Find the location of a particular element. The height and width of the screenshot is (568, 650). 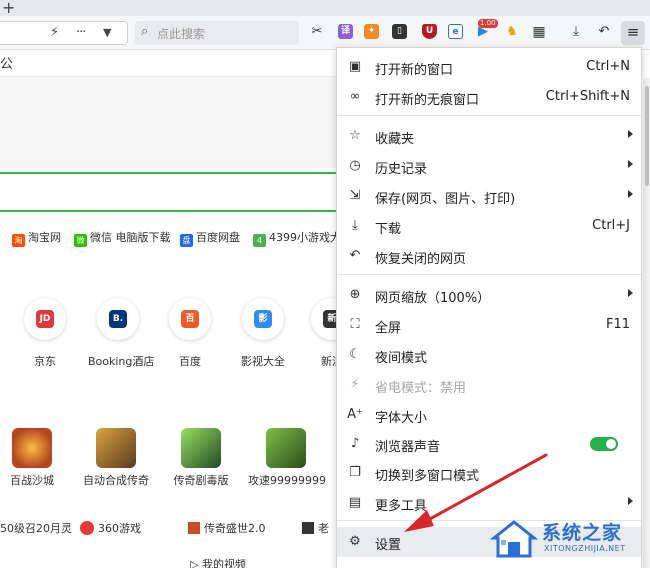

menu-item-label: 网页缩放（100%） is located at coordinates (433, 298).